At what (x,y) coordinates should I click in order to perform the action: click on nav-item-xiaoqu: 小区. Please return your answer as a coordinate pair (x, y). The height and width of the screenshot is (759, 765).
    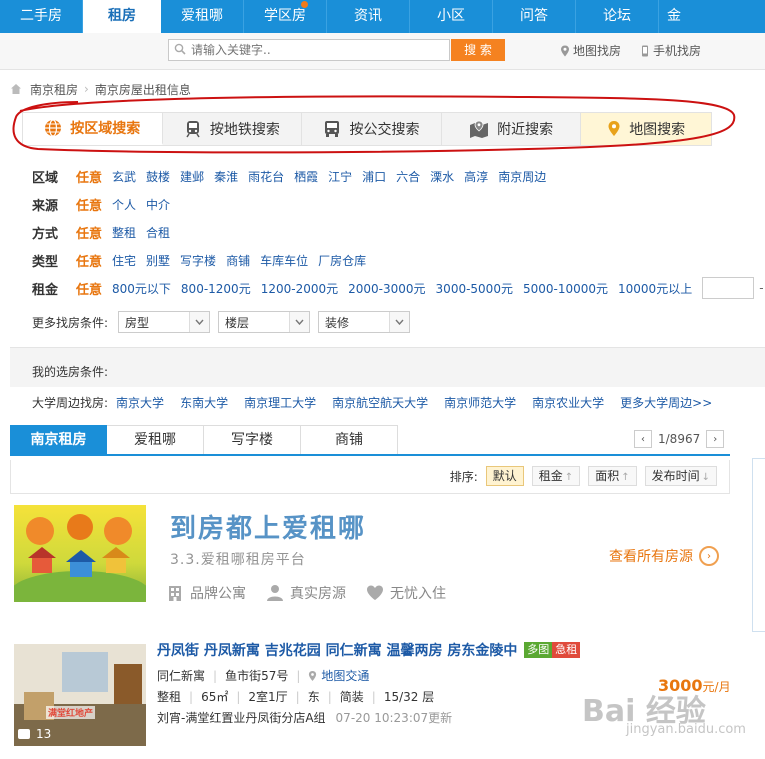
    Looking at the image, I should click on (451, 16).